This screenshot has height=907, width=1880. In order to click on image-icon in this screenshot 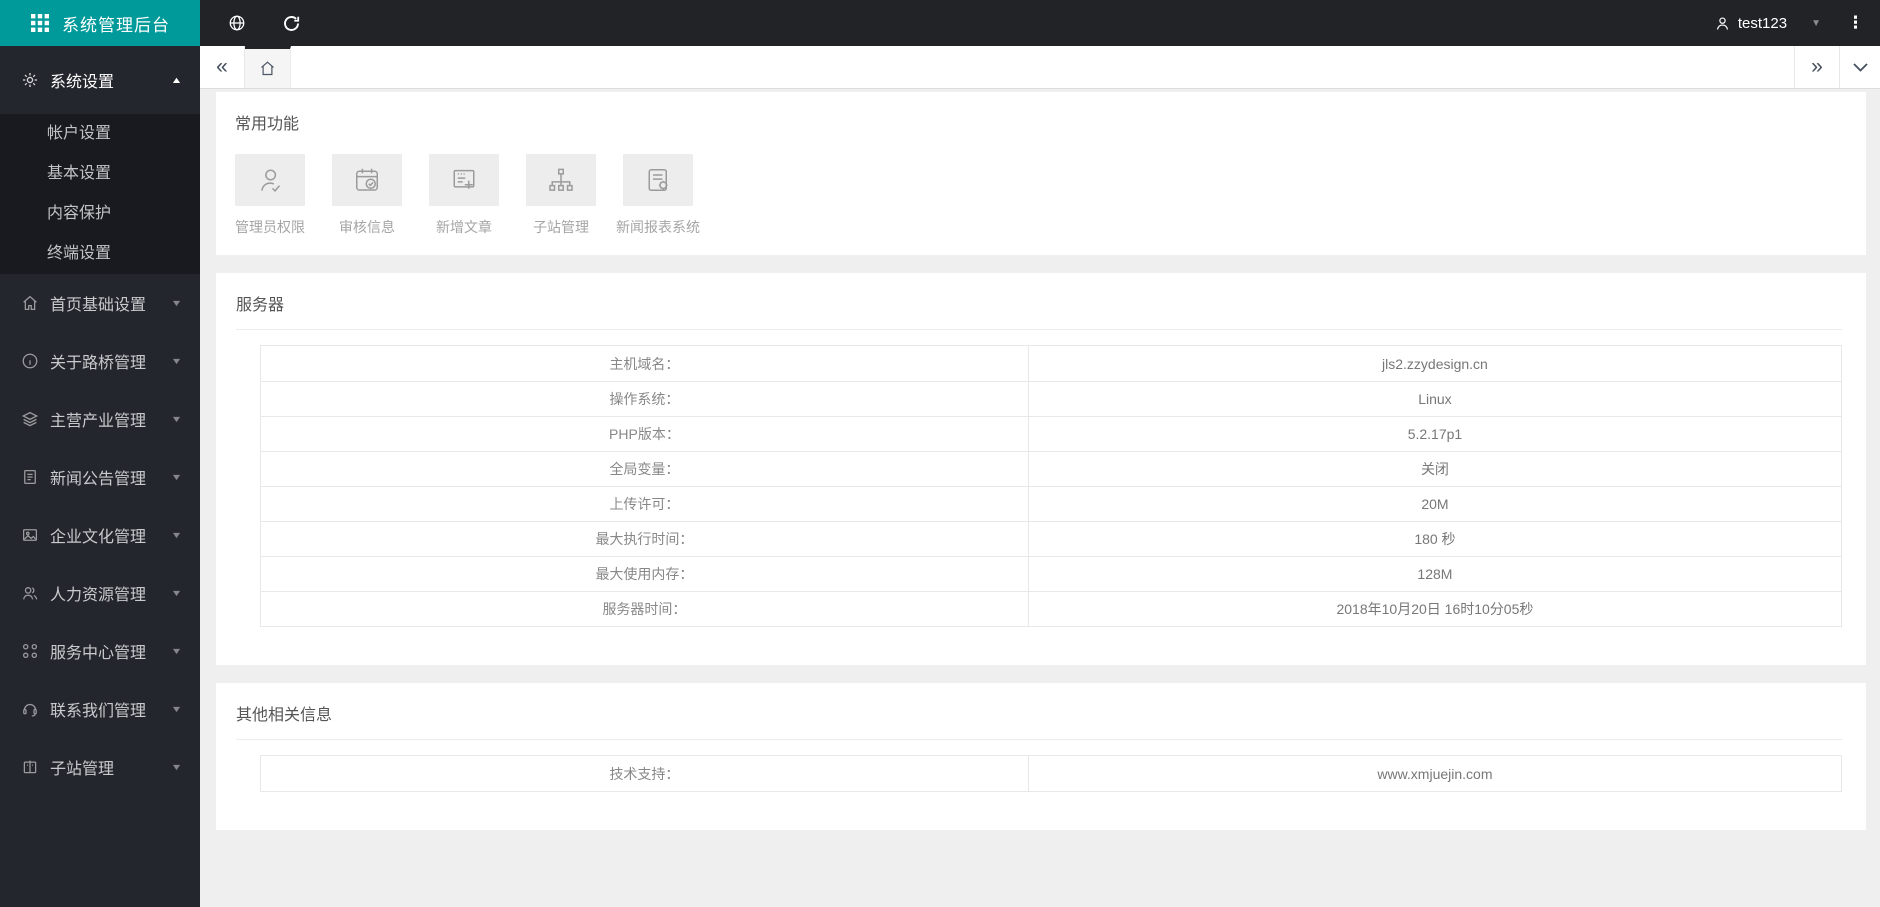, I will do `click(29, 535)`.